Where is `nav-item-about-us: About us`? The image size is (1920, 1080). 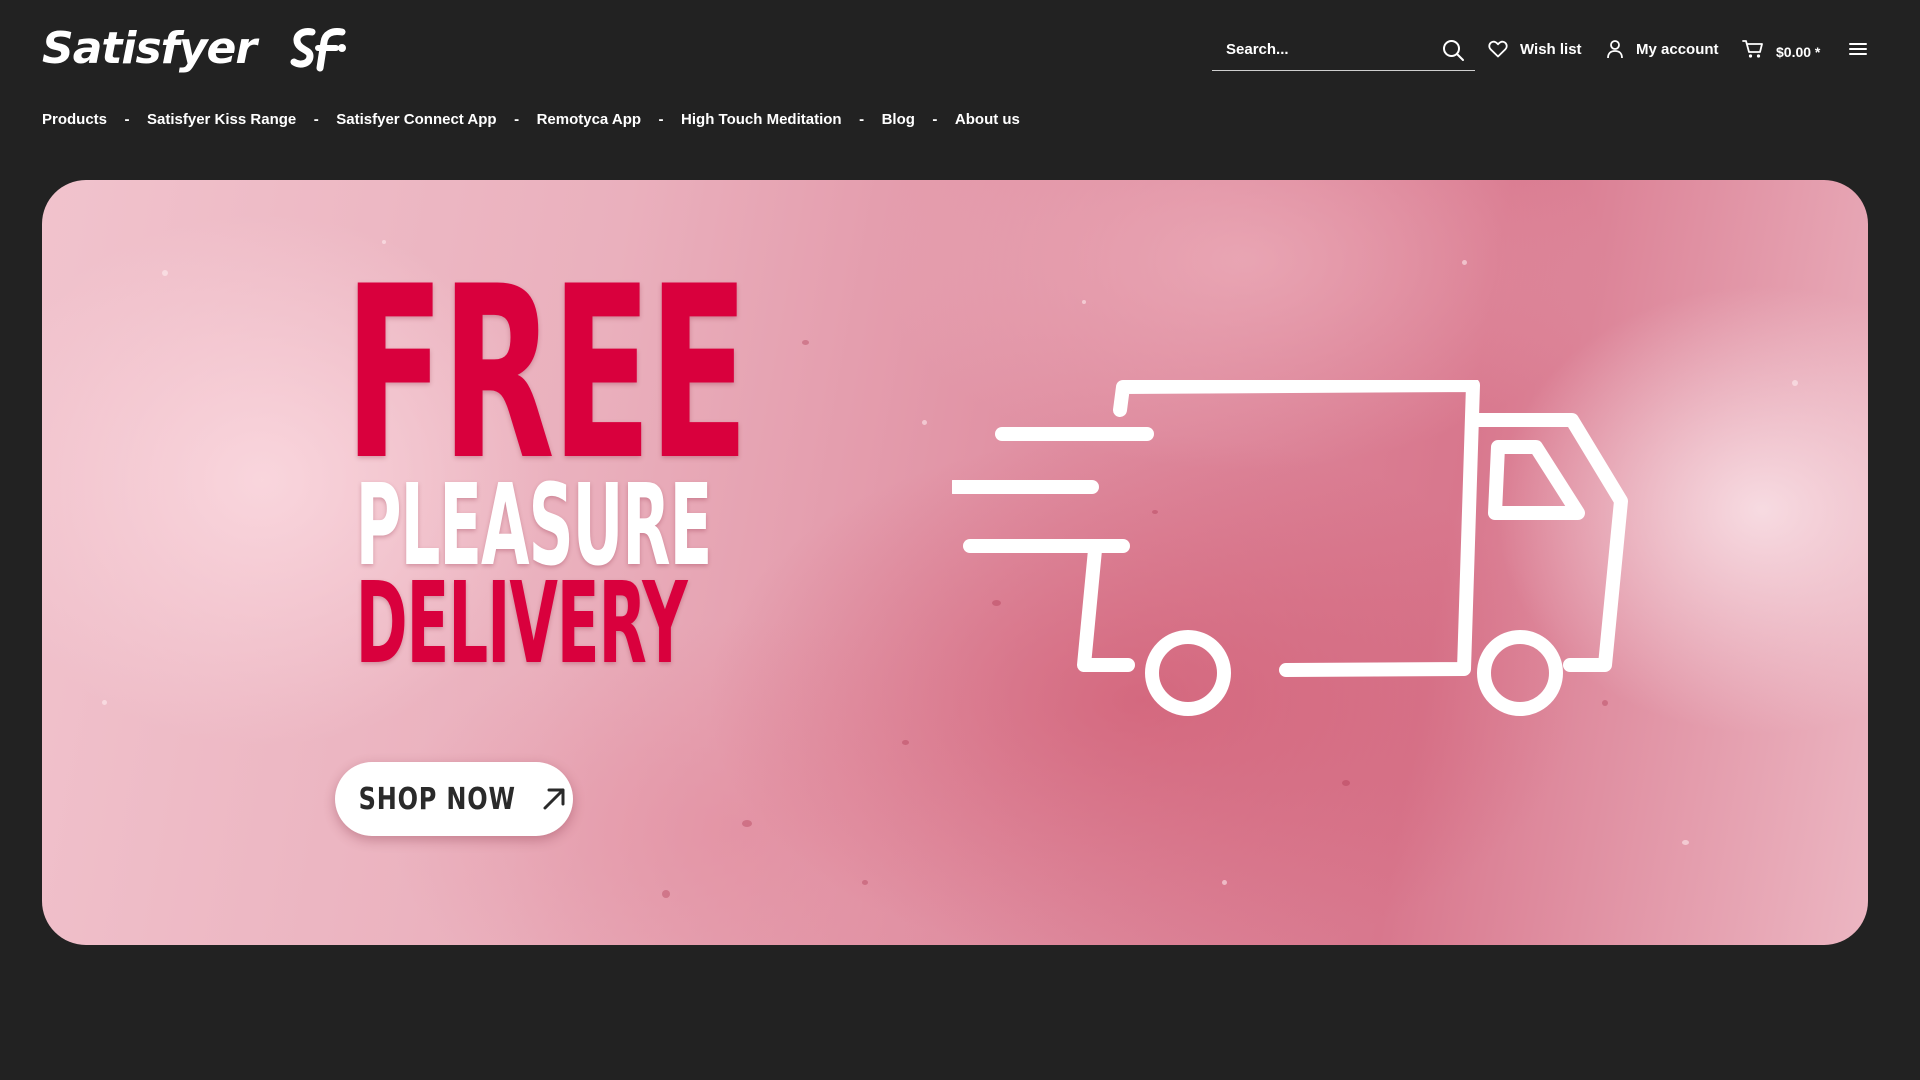
nav-item-about-us: About us is located at coordinates (987, 119).